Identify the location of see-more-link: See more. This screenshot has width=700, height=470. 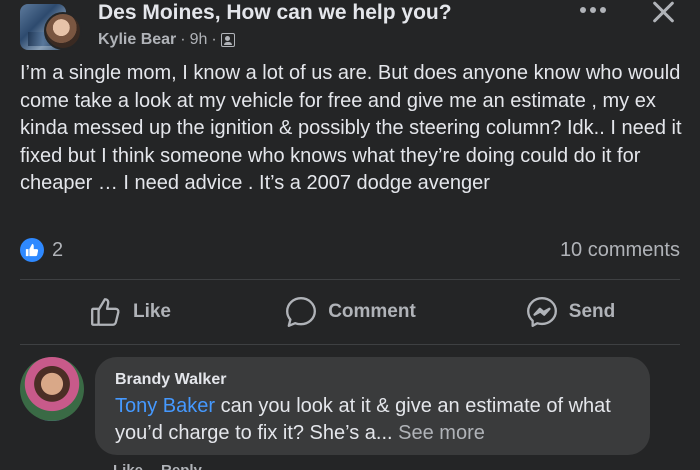
(441, 433).